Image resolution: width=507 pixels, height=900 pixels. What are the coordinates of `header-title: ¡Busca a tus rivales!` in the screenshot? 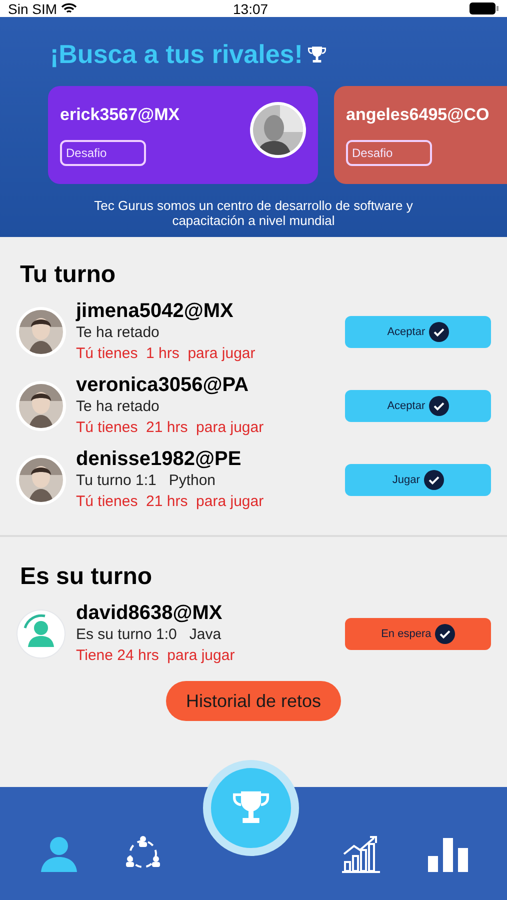 It's located at (176, 54).